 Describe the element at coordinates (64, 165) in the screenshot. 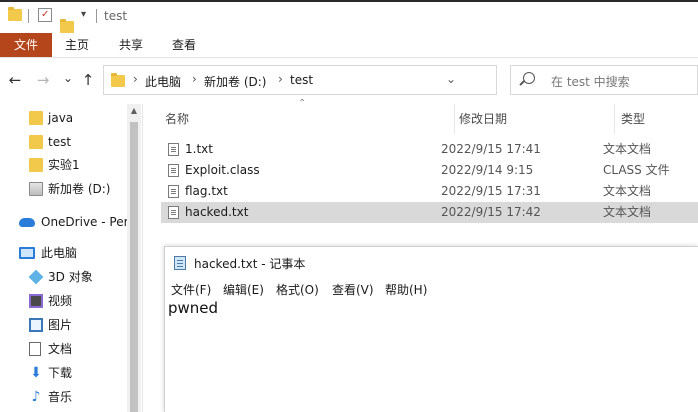

I see `sidebar-item-label: 实验1` at that location.